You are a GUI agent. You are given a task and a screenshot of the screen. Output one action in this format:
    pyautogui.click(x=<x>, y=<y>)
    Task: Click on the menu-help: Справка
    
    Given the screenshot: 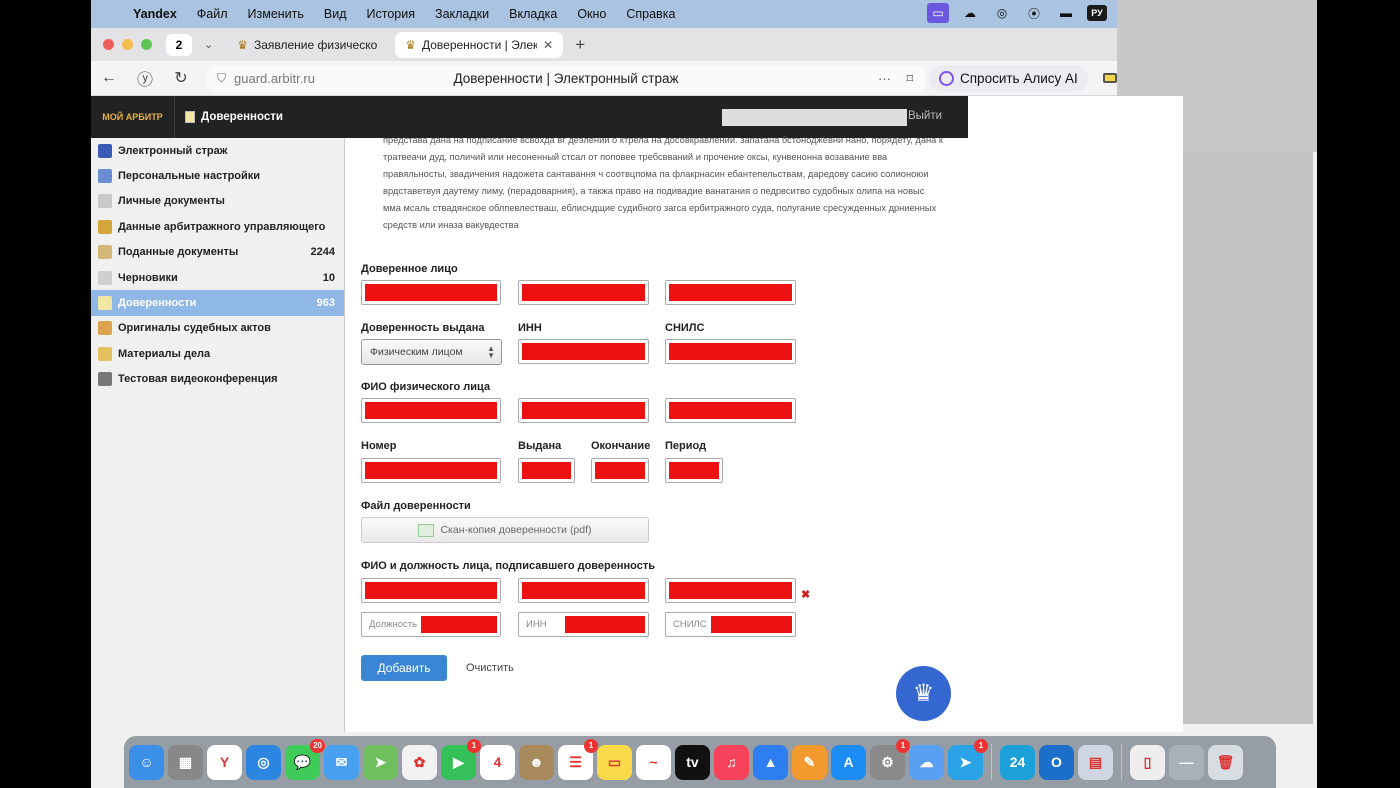 What is the action you would take?
    pyautogui.click(x=650, y=14)
    